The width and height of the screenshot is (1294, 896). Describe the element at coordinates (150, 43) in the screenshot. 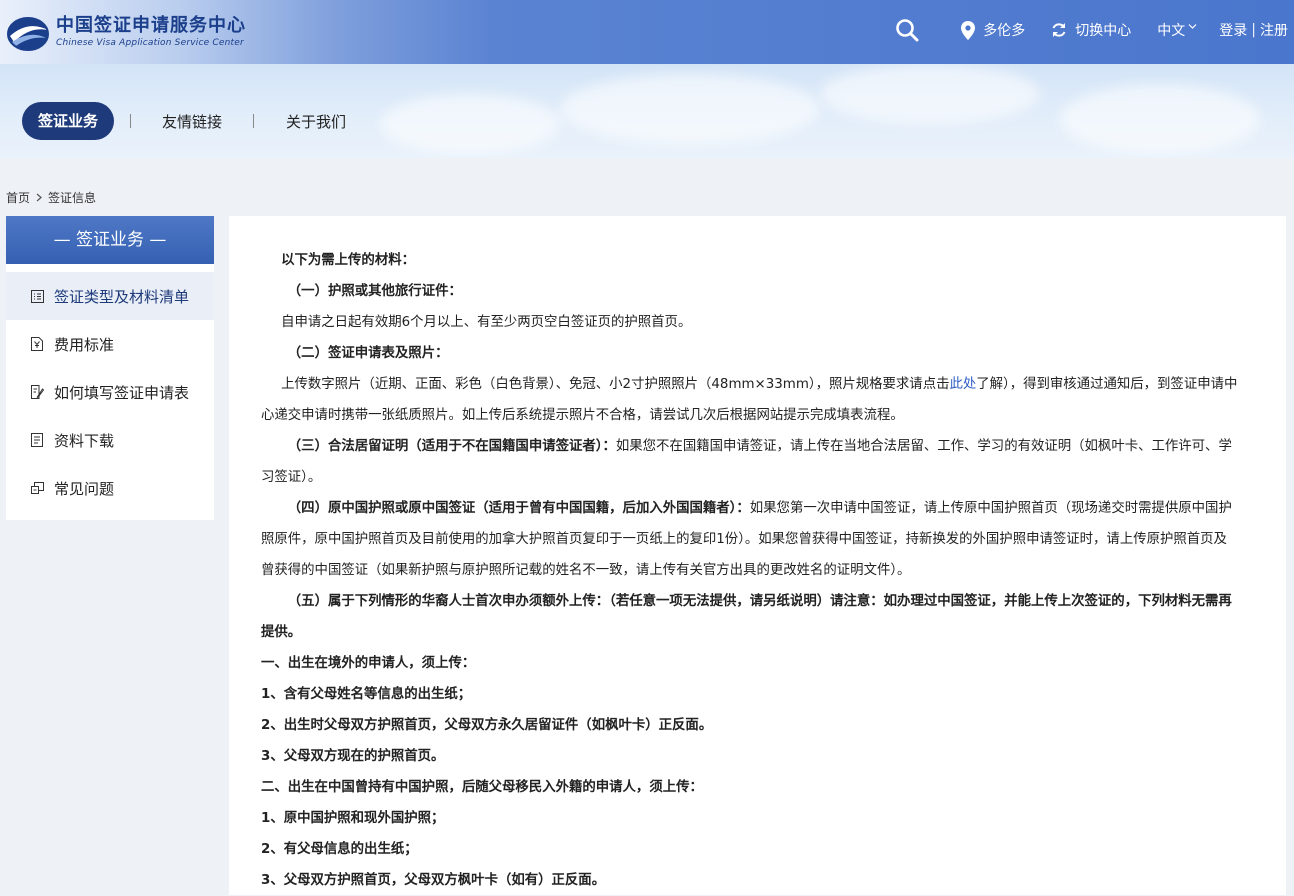

I see `logo-title-en: Chinese Visa Application Service Center` at that location.